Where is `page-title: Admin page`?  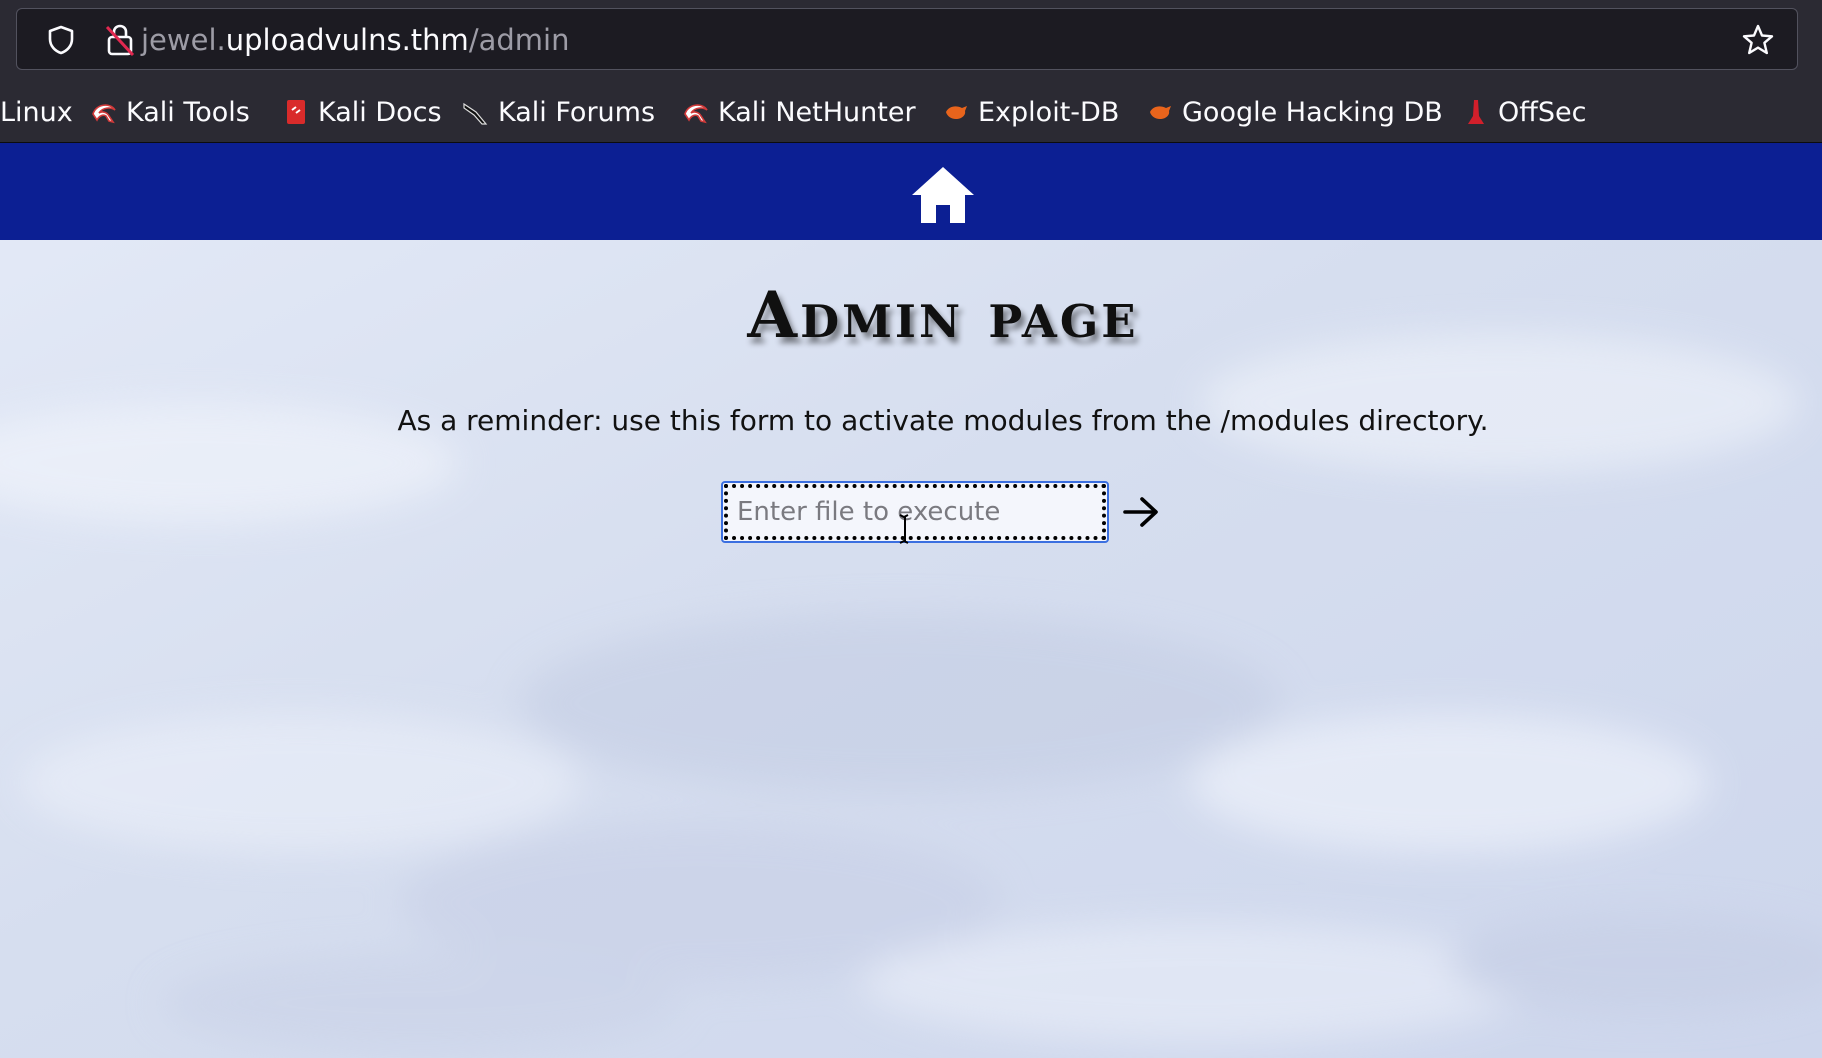
page-title: Admin page is located at coordinates (943, 315).